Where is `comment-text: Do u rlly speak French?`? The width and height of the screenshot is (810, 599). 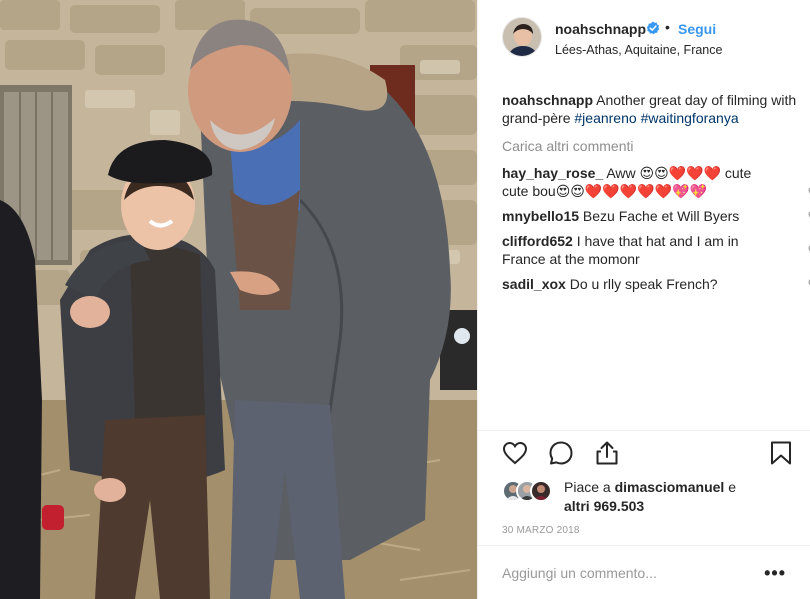
comment-text: Do u rlly speak French? is located at coordinates (643, 284).